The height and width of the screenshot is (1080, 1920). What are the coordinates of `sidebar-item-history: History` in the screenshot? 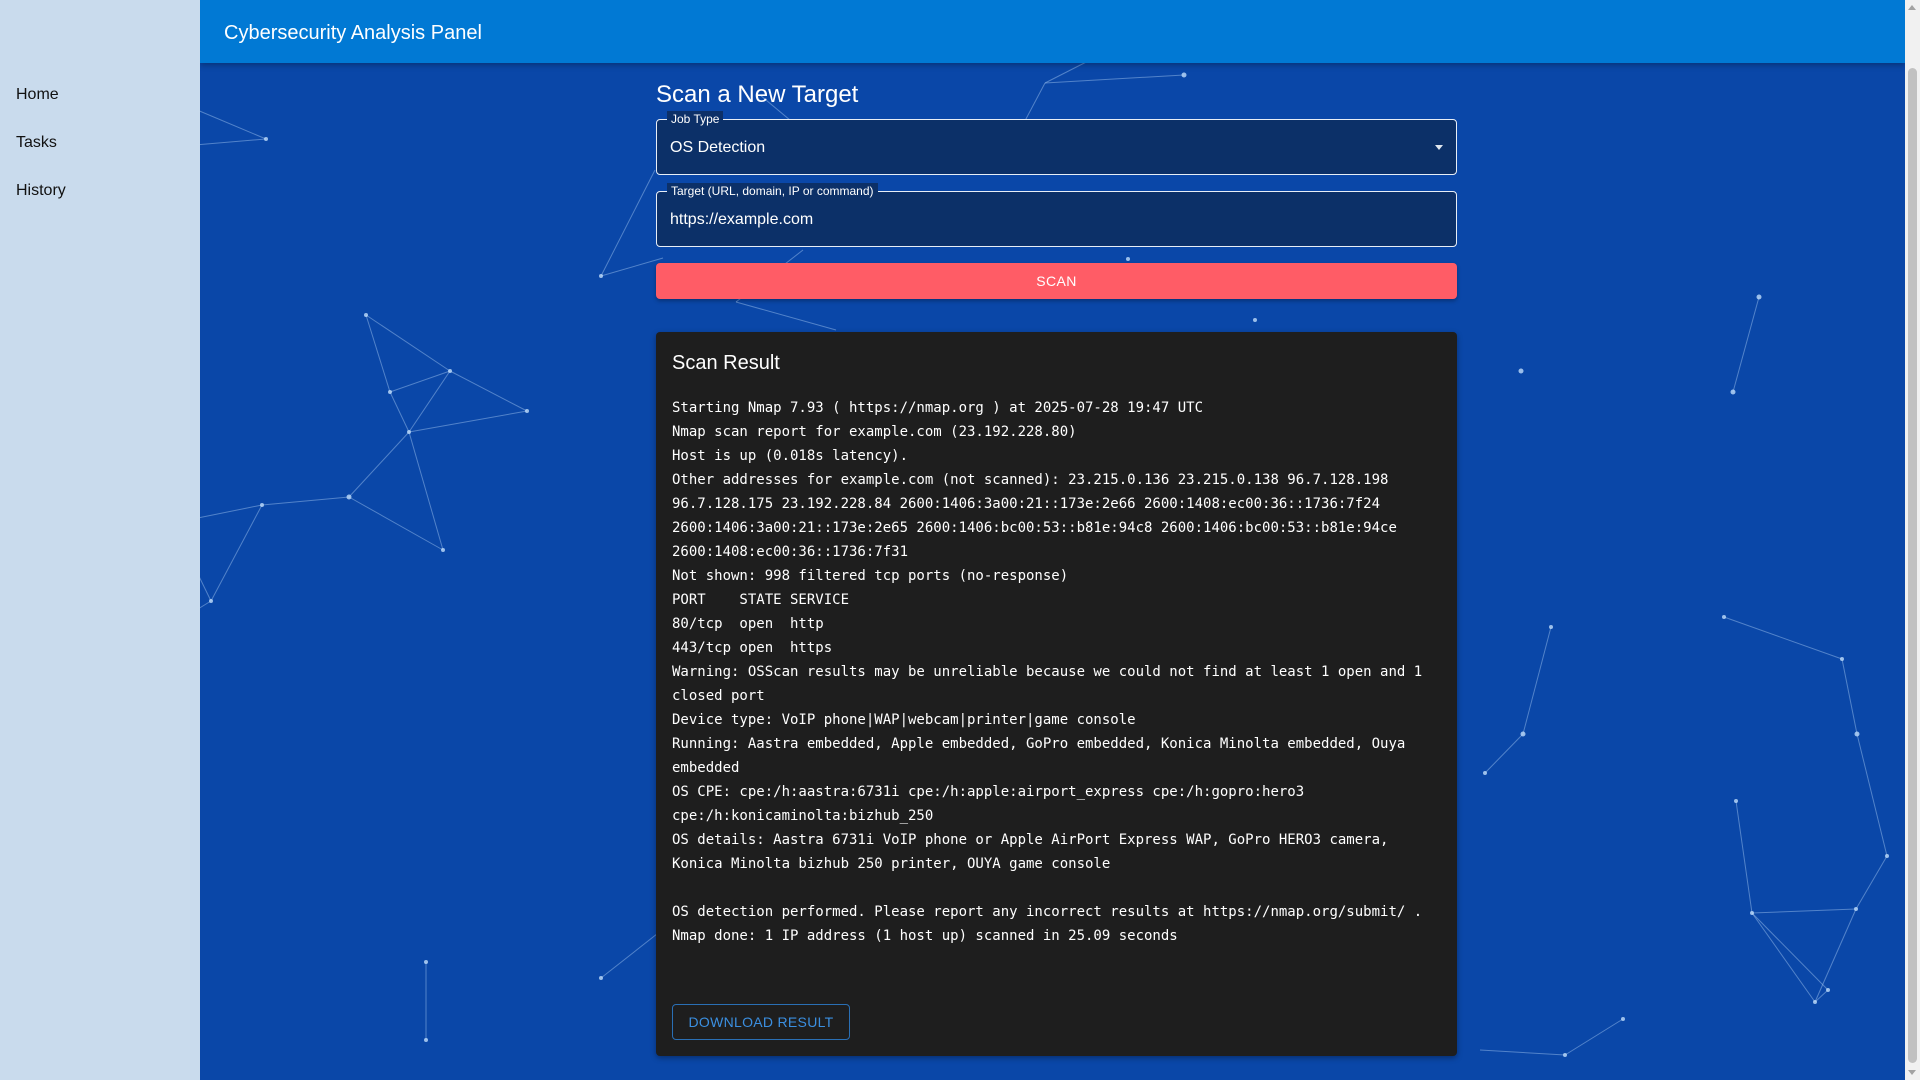 It's located at (41, 191).